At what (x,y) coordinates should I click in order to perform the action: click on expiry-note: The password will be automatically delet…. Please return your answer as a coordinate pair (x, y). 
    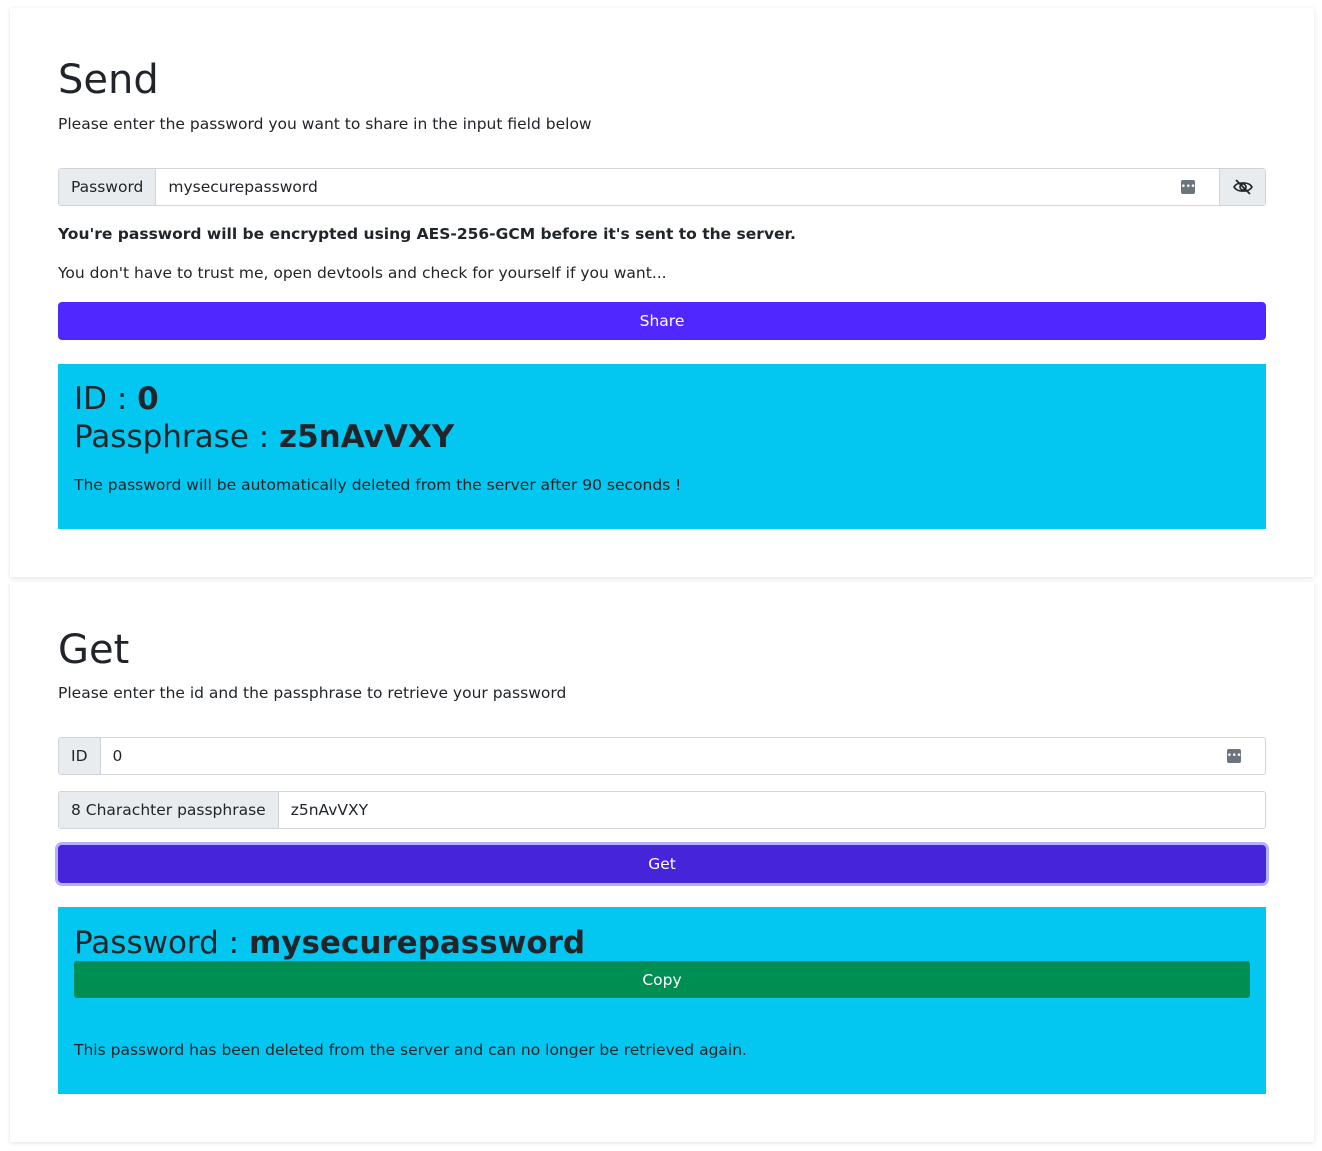
    Looking at the image, I should click on (378, 485).